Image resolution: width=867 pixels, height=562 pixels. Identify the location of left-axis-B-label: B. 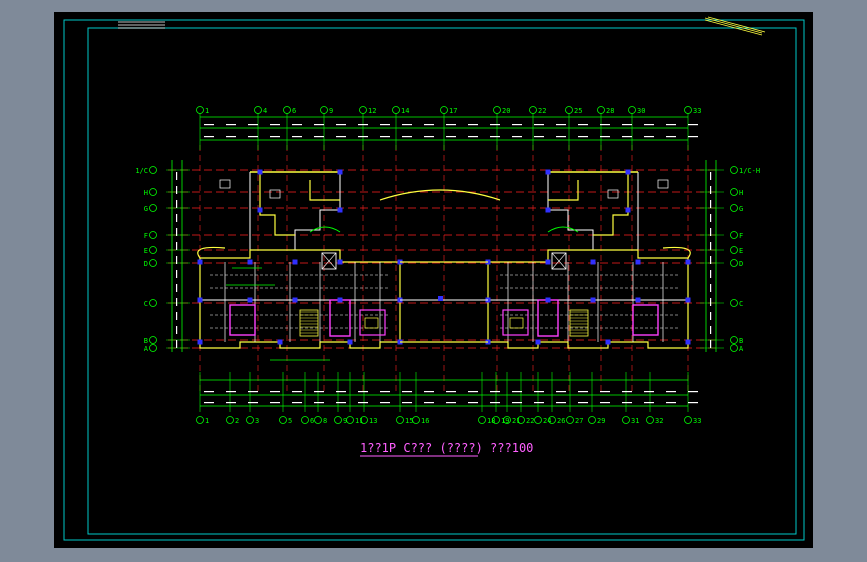
(146, 341).